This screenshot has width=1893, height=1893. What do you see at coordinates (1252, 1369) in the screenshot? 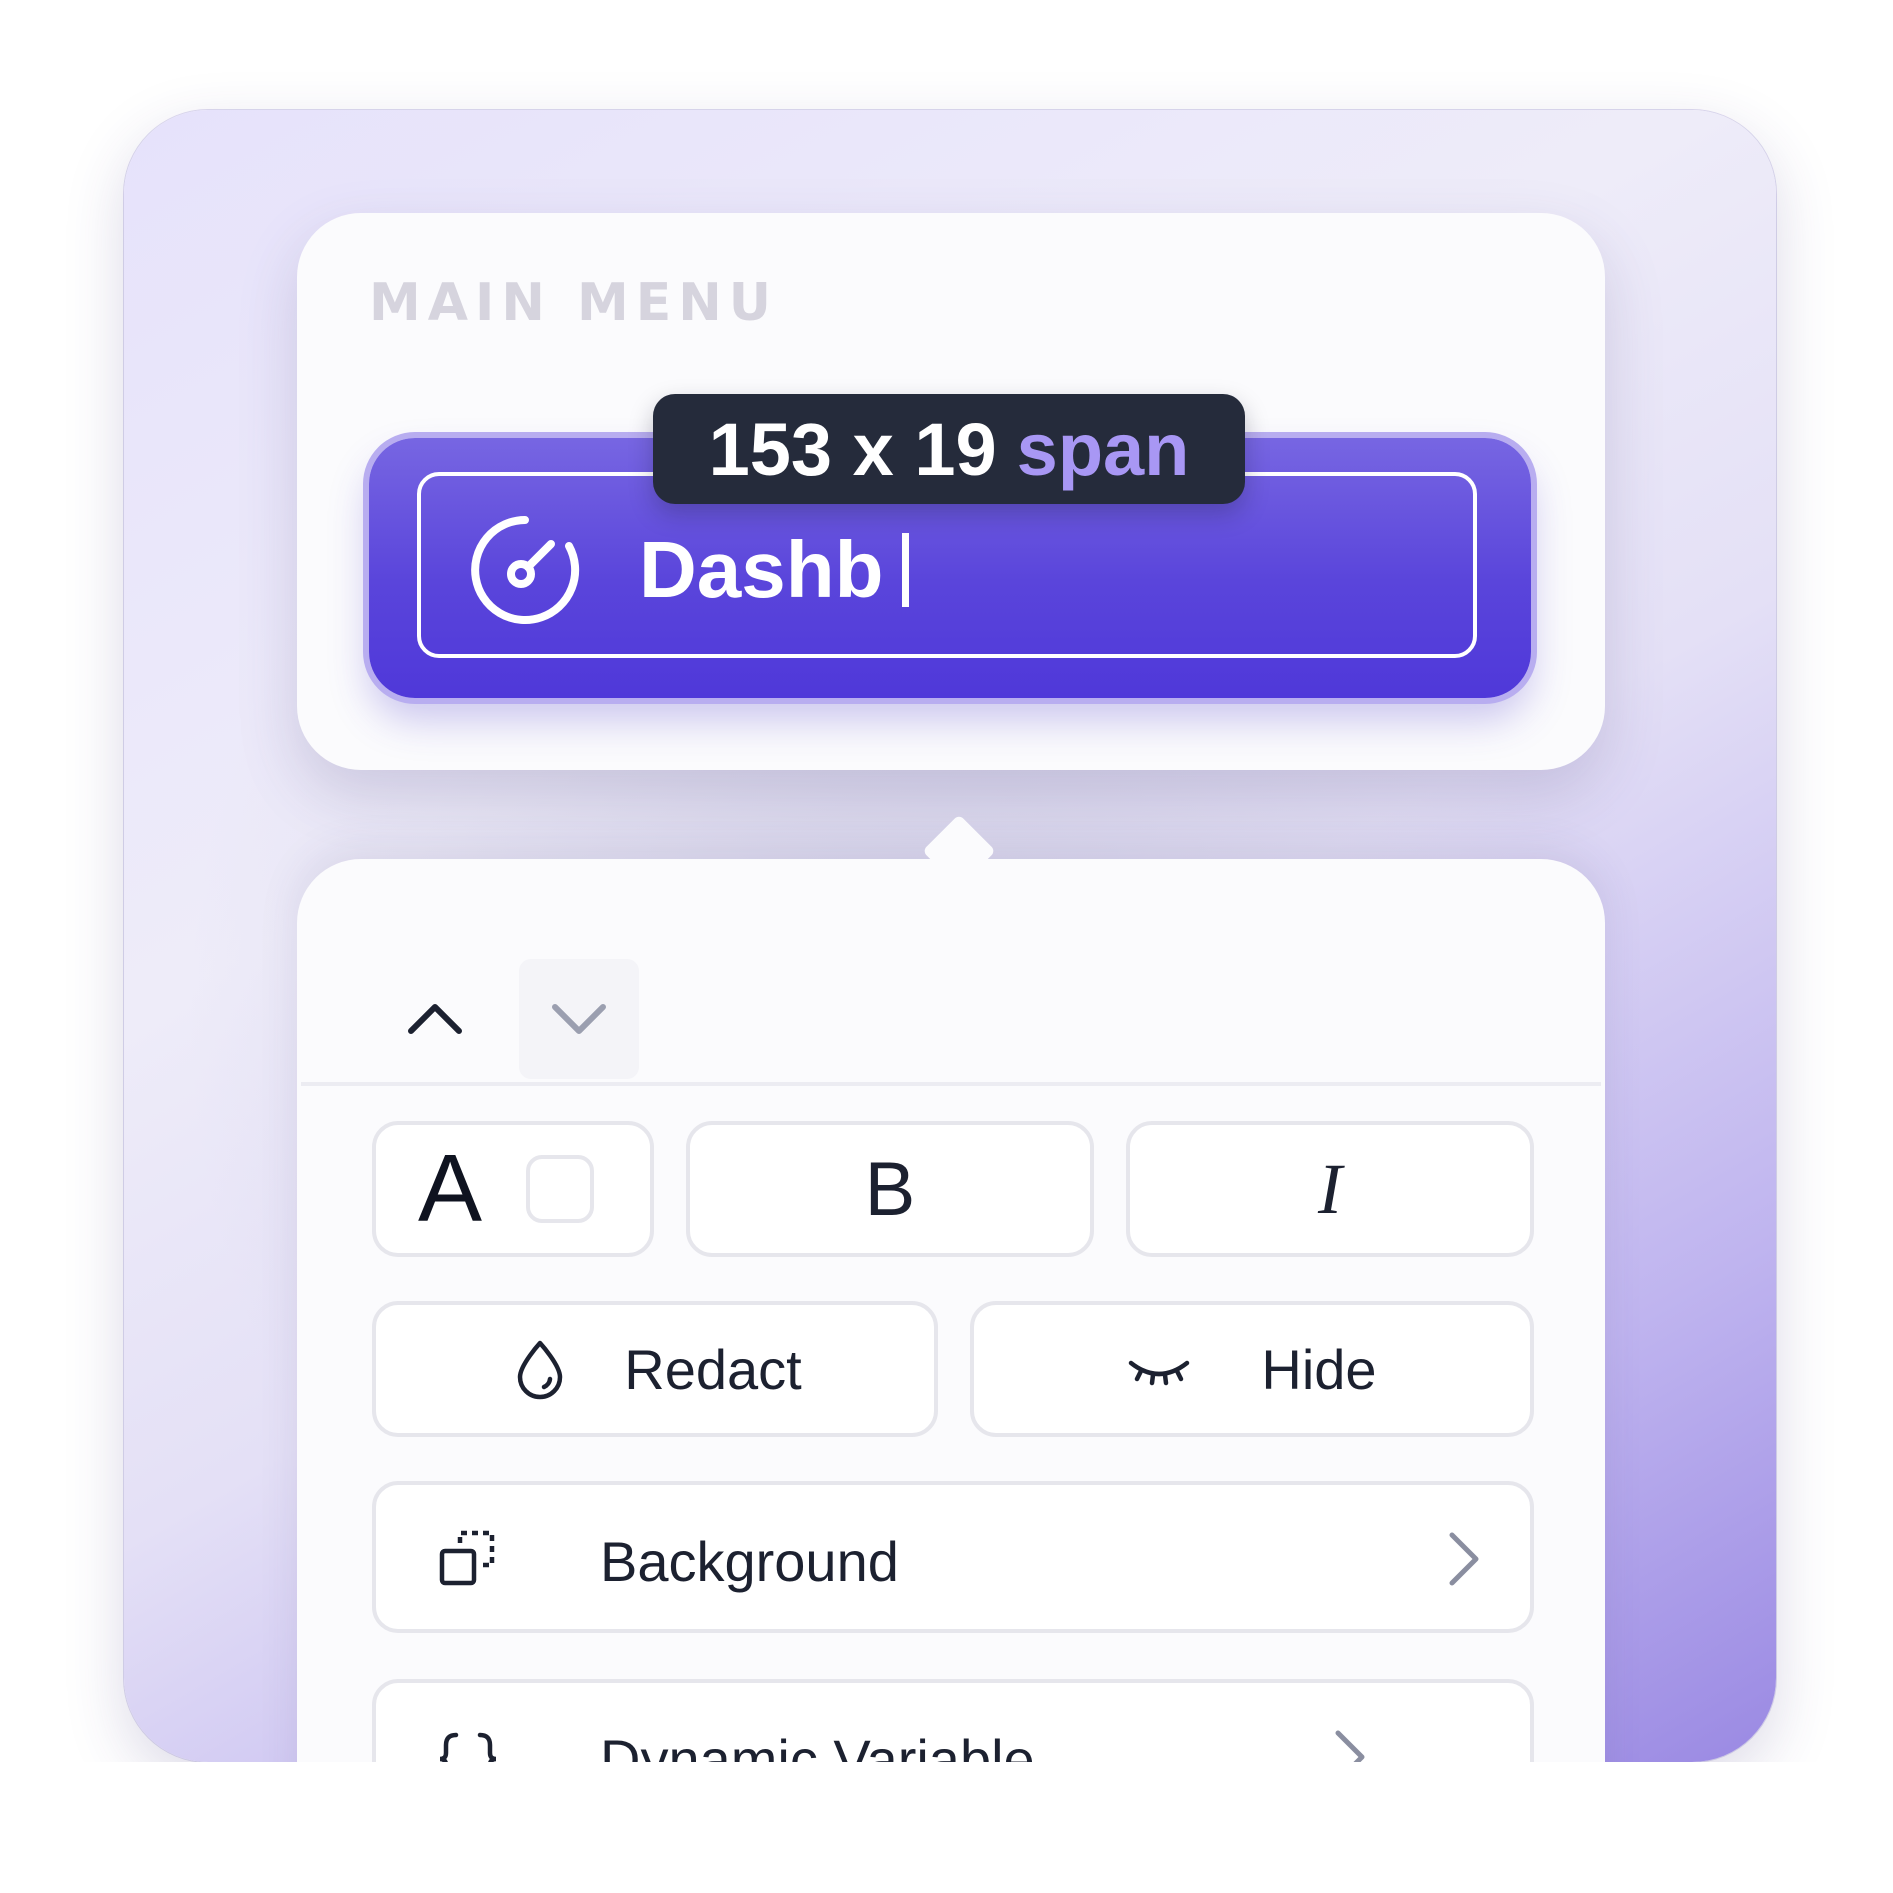
I see `hide-button: Hide` at bounding box center [1252, 1369].